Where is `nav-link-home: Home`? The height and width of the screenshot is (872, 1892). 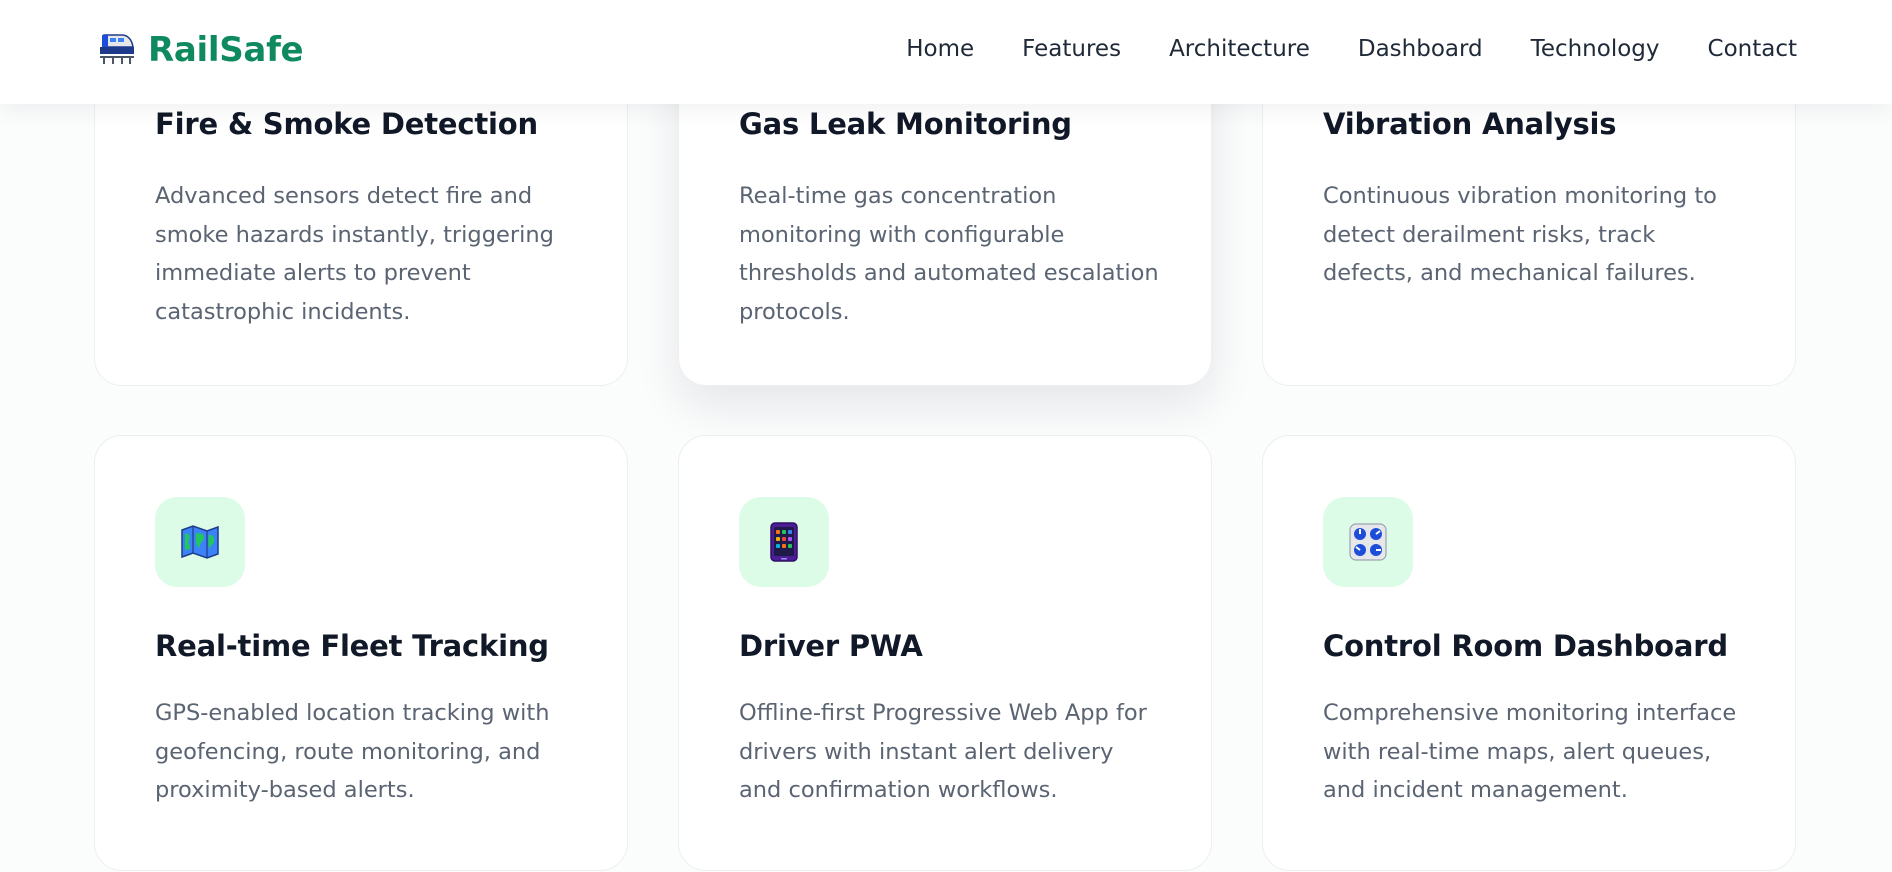 nav-link-home: Home is located at coordinates (940, 49).